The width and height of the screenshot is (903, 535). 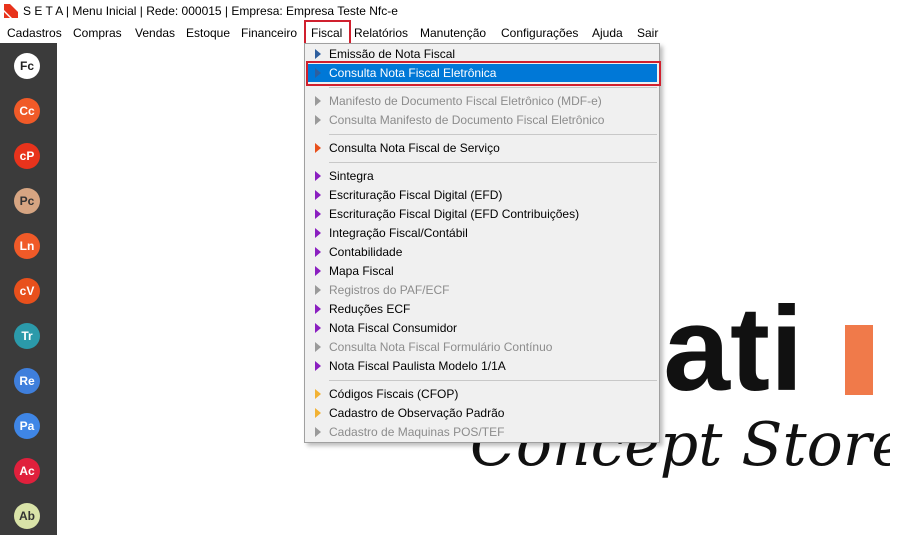 I want to click on sidebar-button-tr: Tr, so click(x=27, y=336).